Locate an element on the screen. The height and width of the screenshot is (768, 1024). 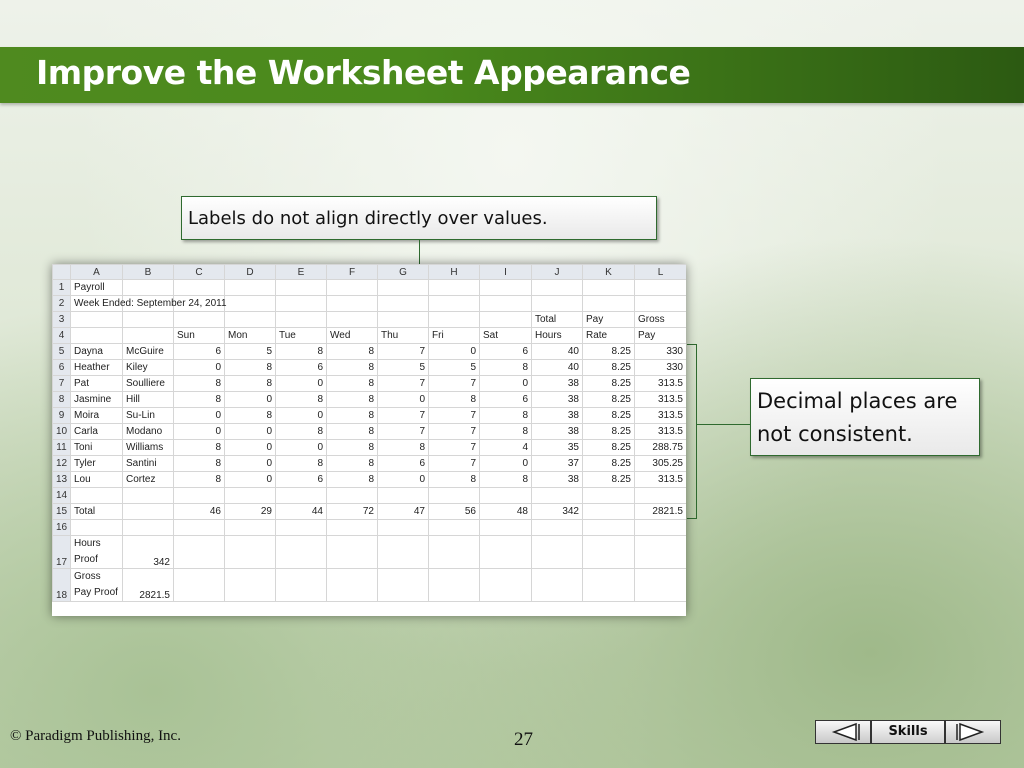
column-header: E is located at coordinates (301, 272).